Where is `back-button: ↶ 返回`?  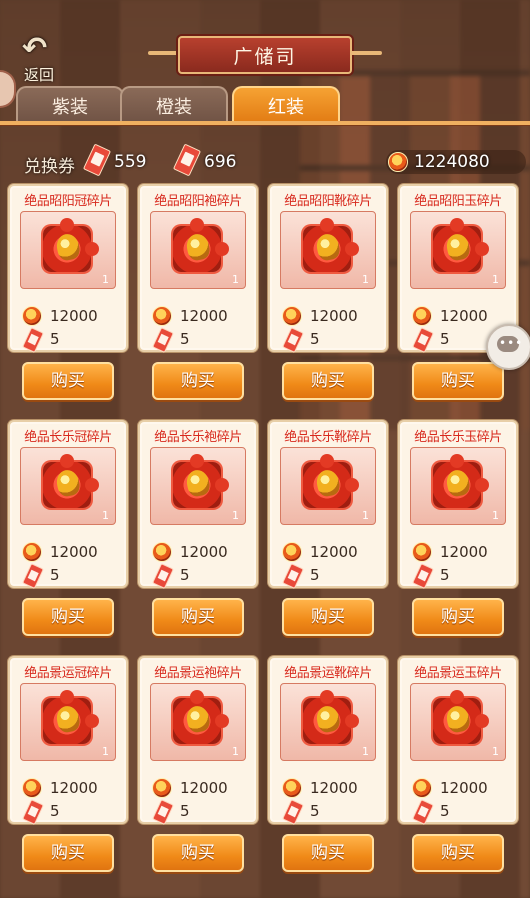
back-button: ↶ 返回 is located at coordinates (43, 58).